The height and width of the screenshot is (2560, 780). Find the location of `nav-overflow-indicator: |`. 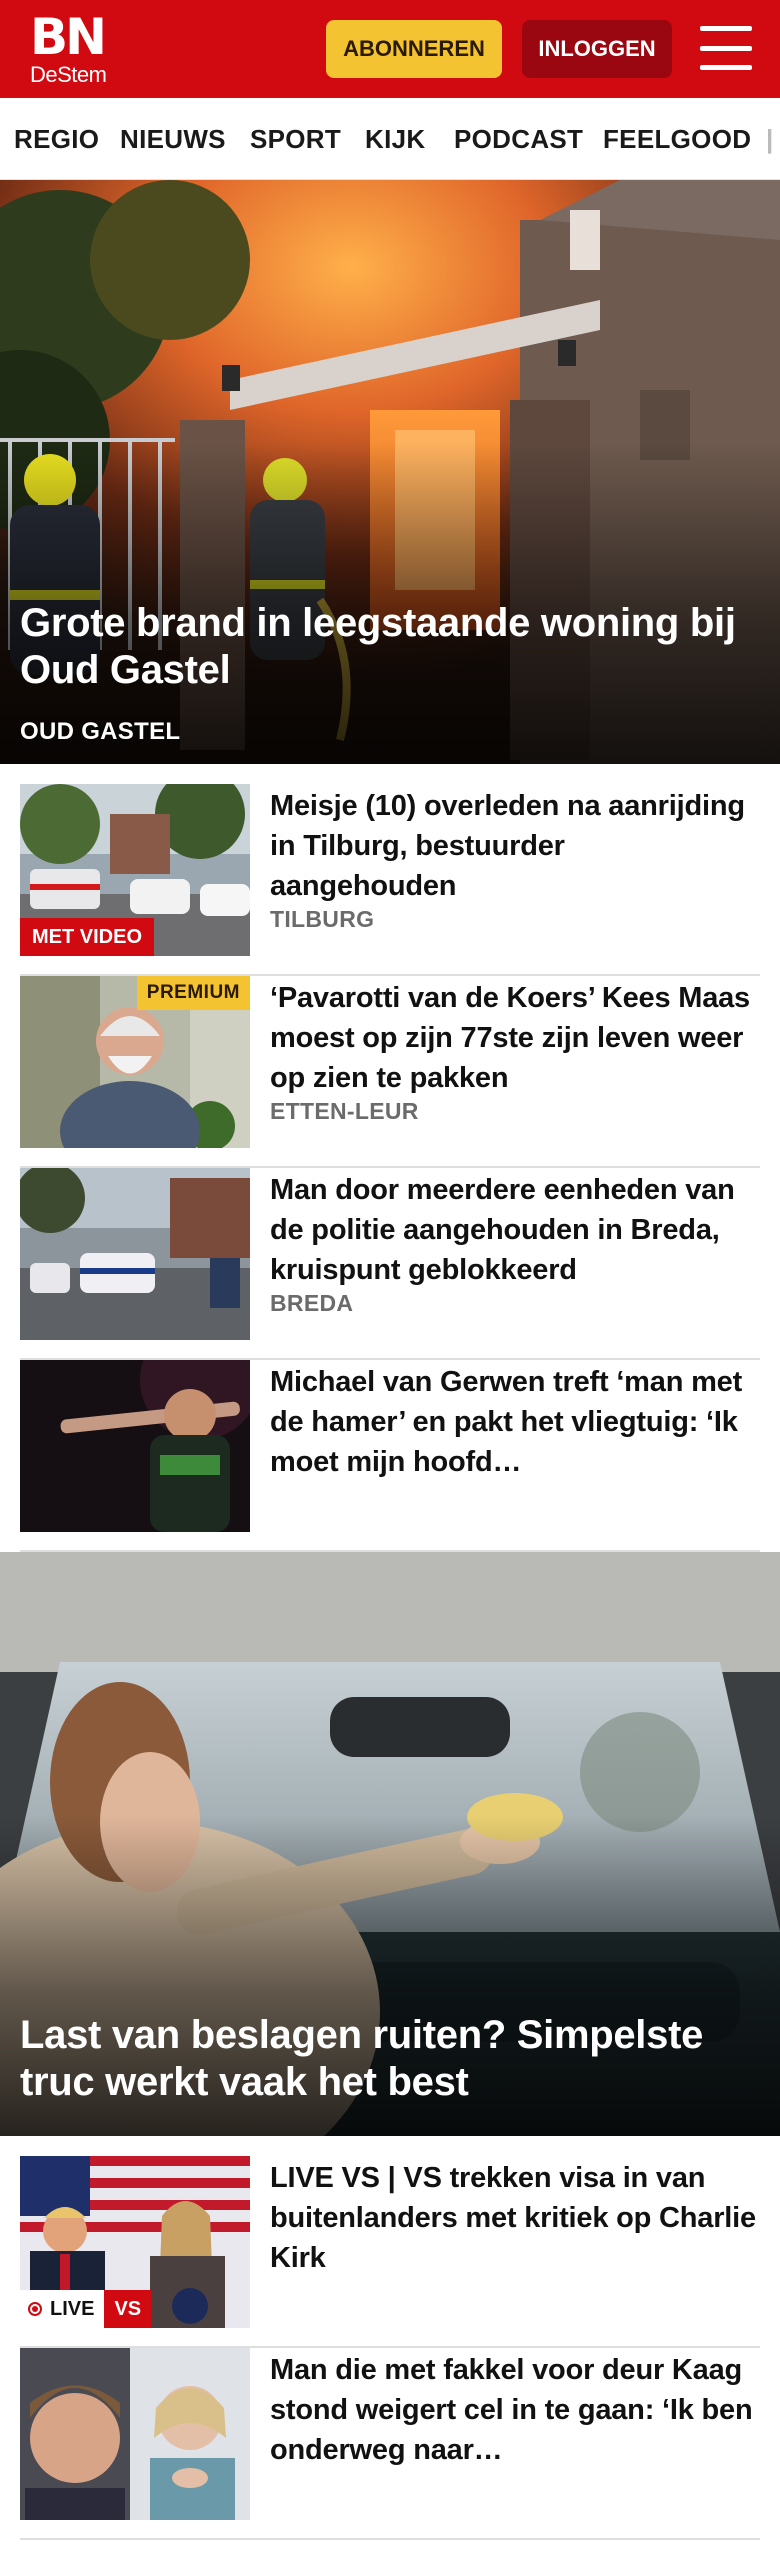

nav-overflow-indicator: | is located at coordinates (770, 139).